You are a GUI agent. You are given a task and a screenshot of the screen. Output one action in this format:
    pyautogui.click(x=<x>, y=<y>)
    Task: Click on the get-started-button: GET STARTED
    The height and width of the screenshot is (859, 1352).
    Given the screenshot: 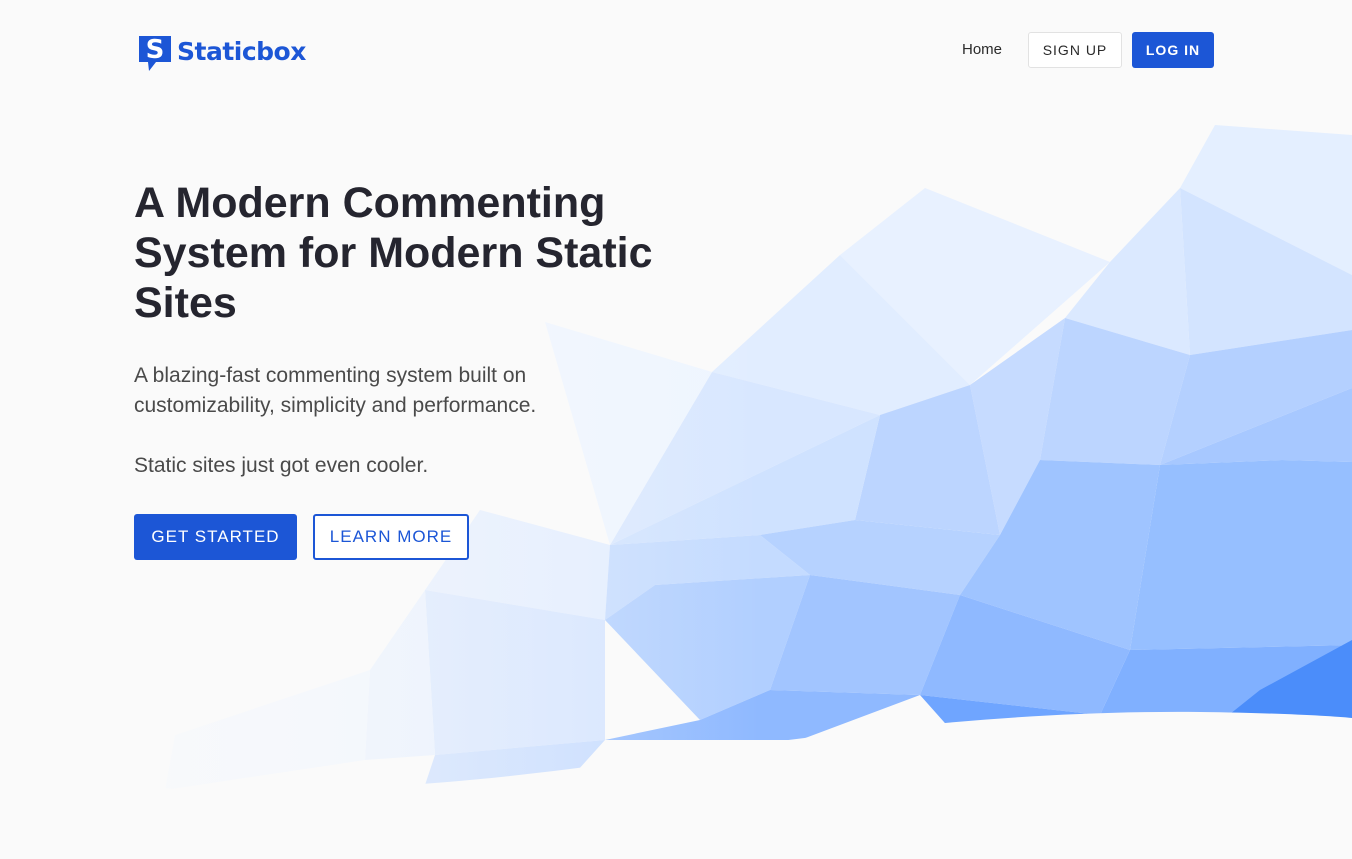 What is the action you would take?
    pyautogui.click(x=215, y=537)
    